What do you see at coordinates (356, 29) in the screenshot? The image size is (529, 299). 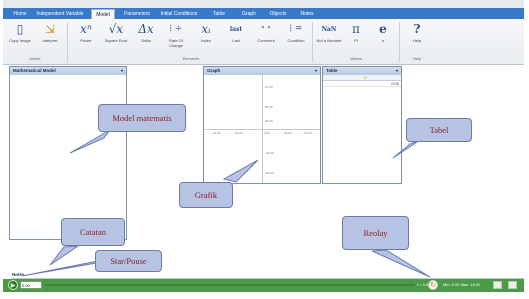 I see `pi-icon: π` at bounding box center [356, 29].